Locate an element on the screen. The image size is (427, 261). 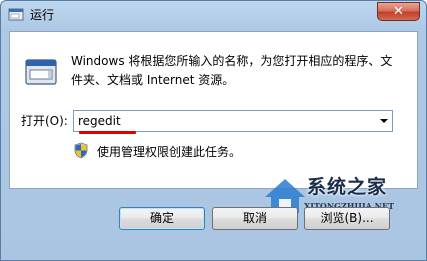
open-combobox is located at coordinates (233, 121).